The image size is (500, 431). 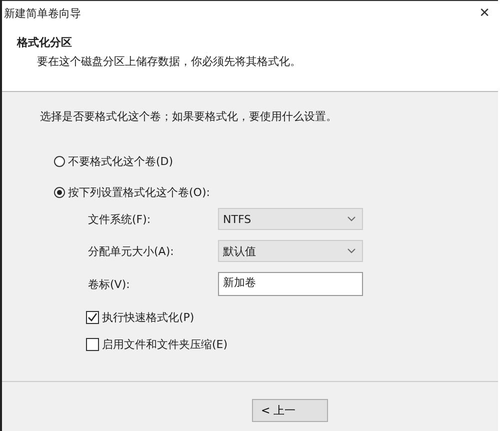 What do you see at coordinates (169, 61) in the screenshot?
I see `page-subtitle: 要在这个磁盘分区上储存数据，你必须先将其格式化。` at bounding box center [169, 61].